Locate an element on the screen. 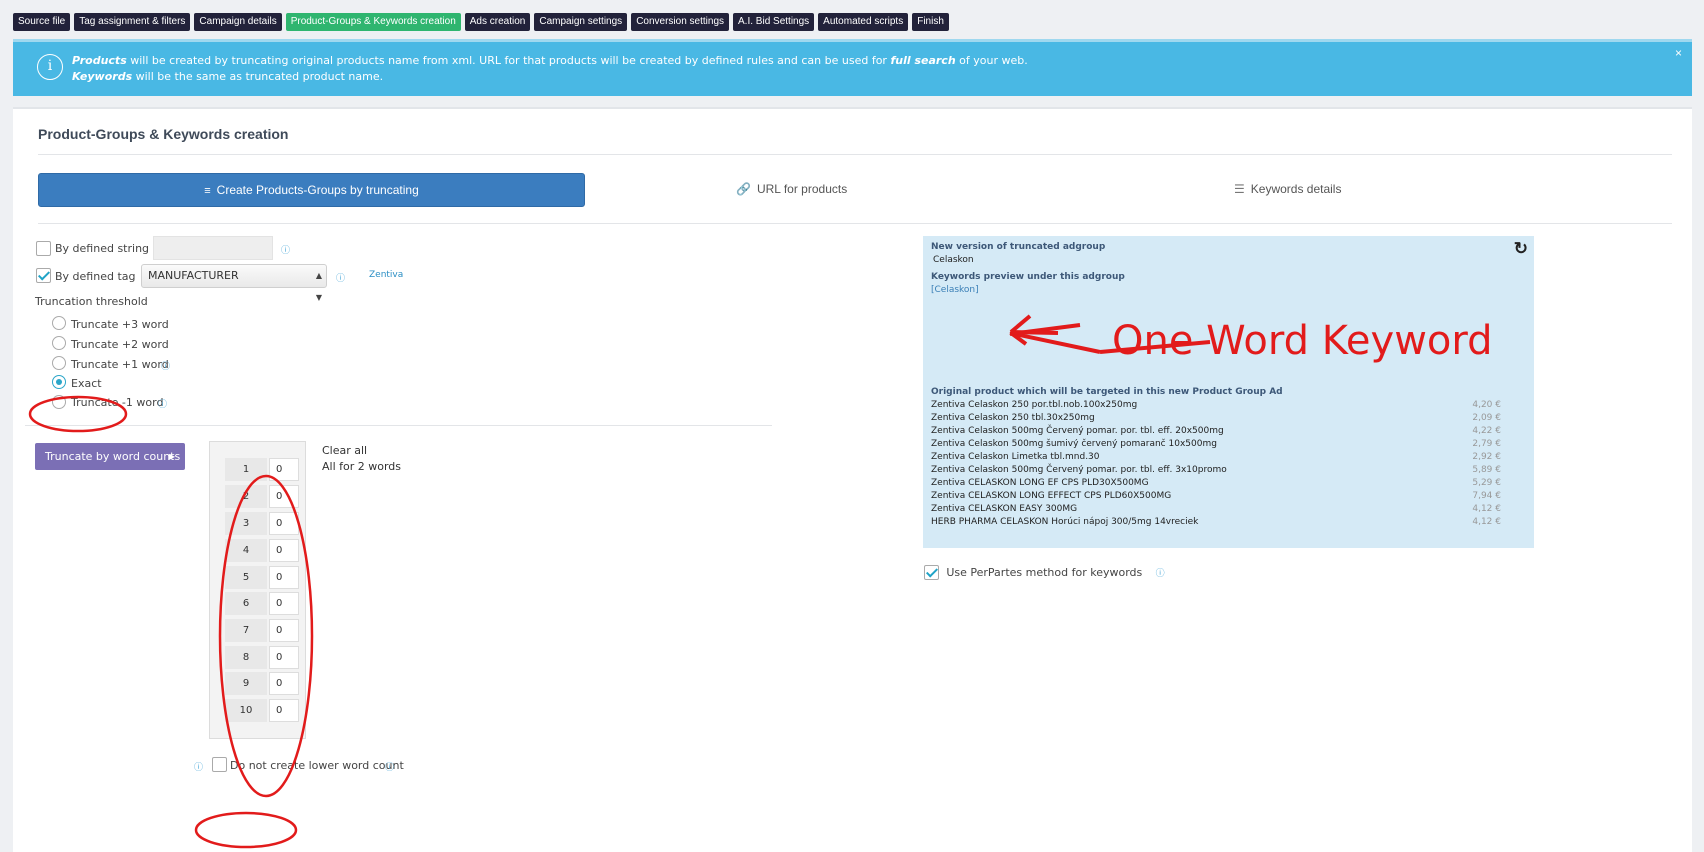  perpartes-option: Use PerPartes method for keywords ⓘ is located at coordinates (1044, 573).